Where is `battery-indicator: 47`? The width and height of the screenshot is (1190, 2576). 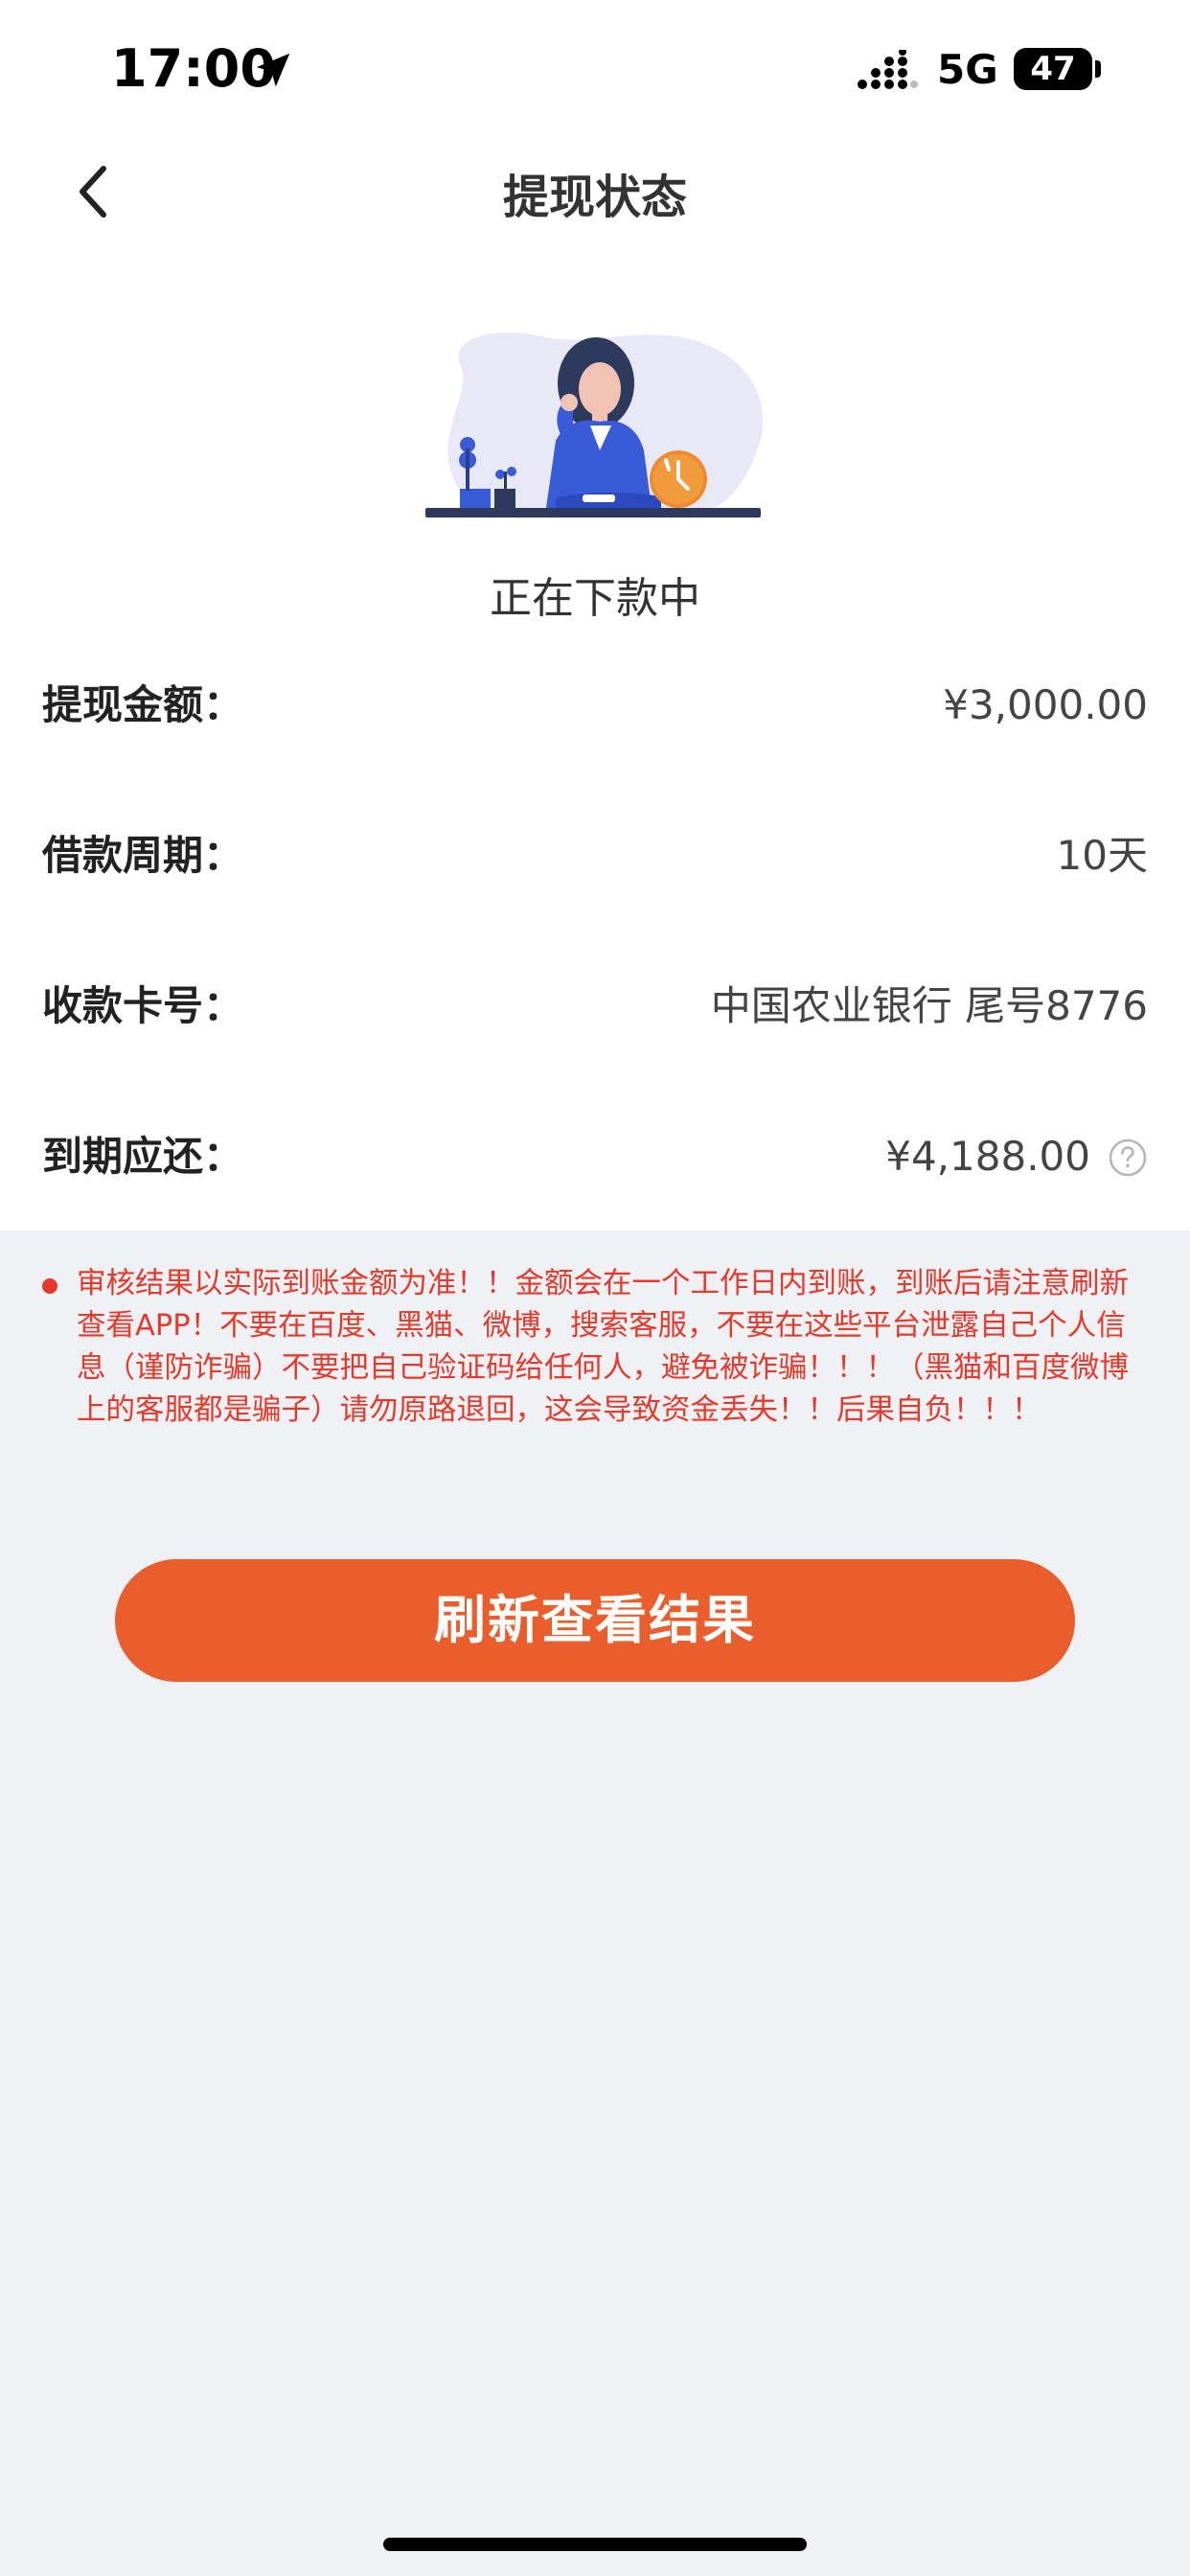
battery-indicator: 47 is located at coordinates (1053, 69).